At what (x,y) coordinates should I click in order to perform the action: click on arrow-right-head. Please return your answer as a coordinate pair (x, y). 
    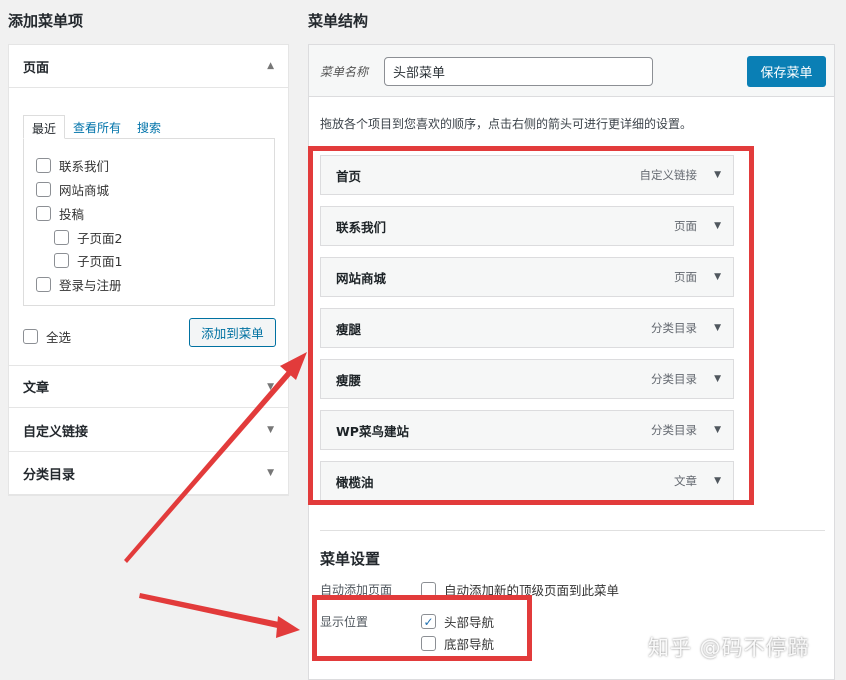
    Looking at the image, I should click on (288, 627).